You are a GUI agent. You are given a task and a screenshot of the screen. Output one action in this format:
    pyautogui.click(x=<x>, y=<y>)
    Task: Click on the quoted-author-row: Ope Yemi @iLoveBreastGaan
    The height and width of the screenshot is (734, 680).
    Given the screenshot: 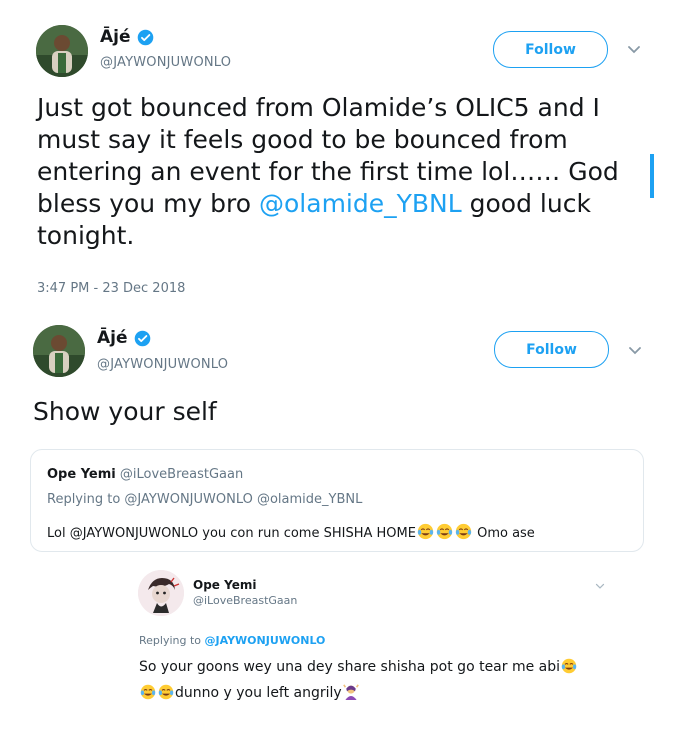 What is the action you would take?
    pyautogui.click(x=145, y=474)
    